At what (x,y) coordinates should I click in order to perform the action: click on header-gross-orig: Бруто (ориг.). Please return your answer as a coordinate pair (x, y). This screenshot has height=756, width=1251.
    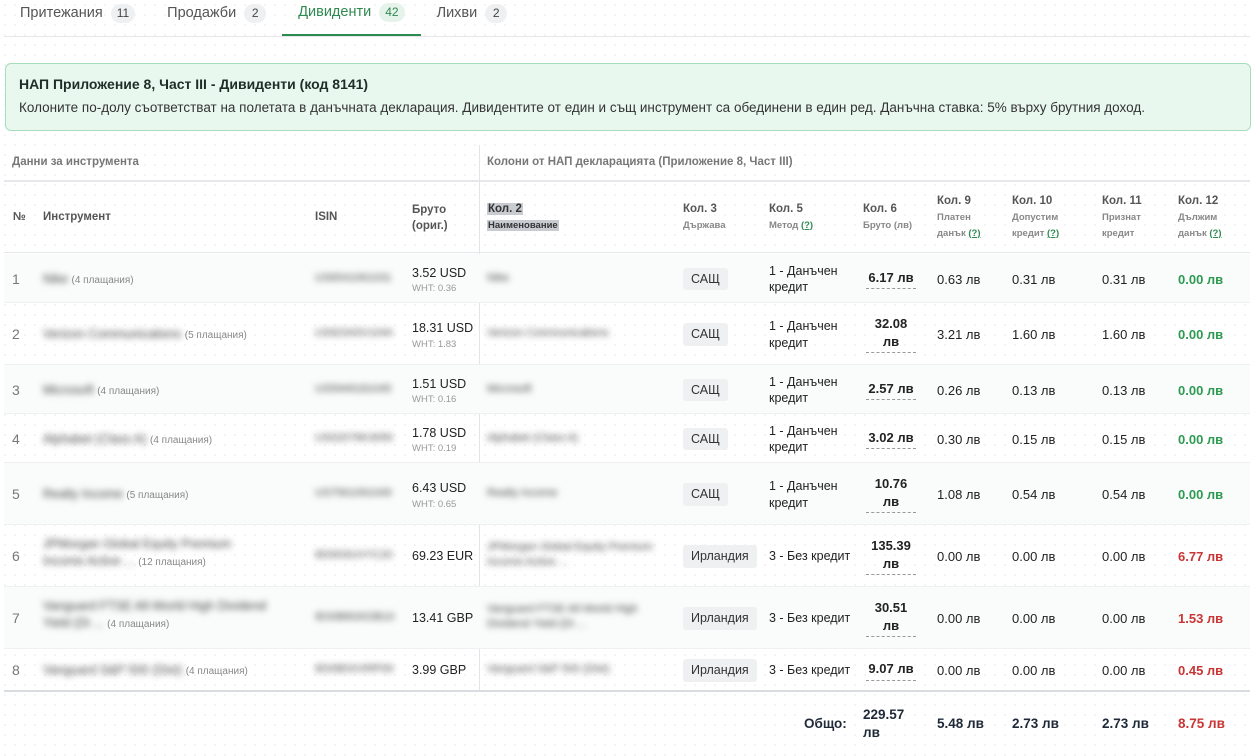
    Looking at the image, I should click on (430, 218).